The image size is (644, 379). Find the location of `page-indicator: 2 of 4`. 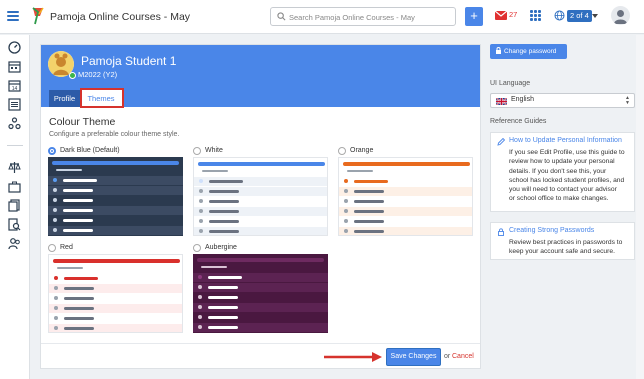

page-indicator: 2 of 4 is located at coordinates (579, 16).